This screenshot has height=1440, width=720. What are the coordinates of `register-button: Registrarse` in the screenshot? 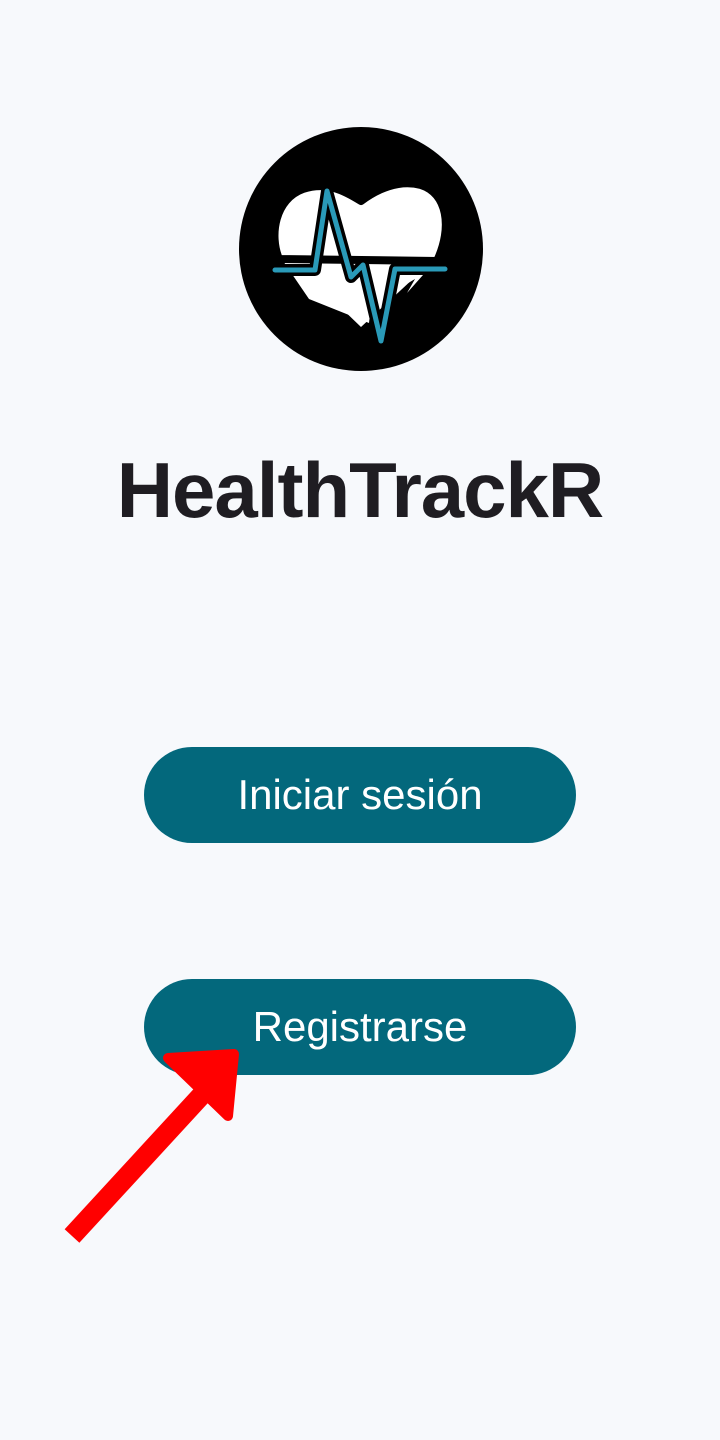 It's located at (360, 1027).